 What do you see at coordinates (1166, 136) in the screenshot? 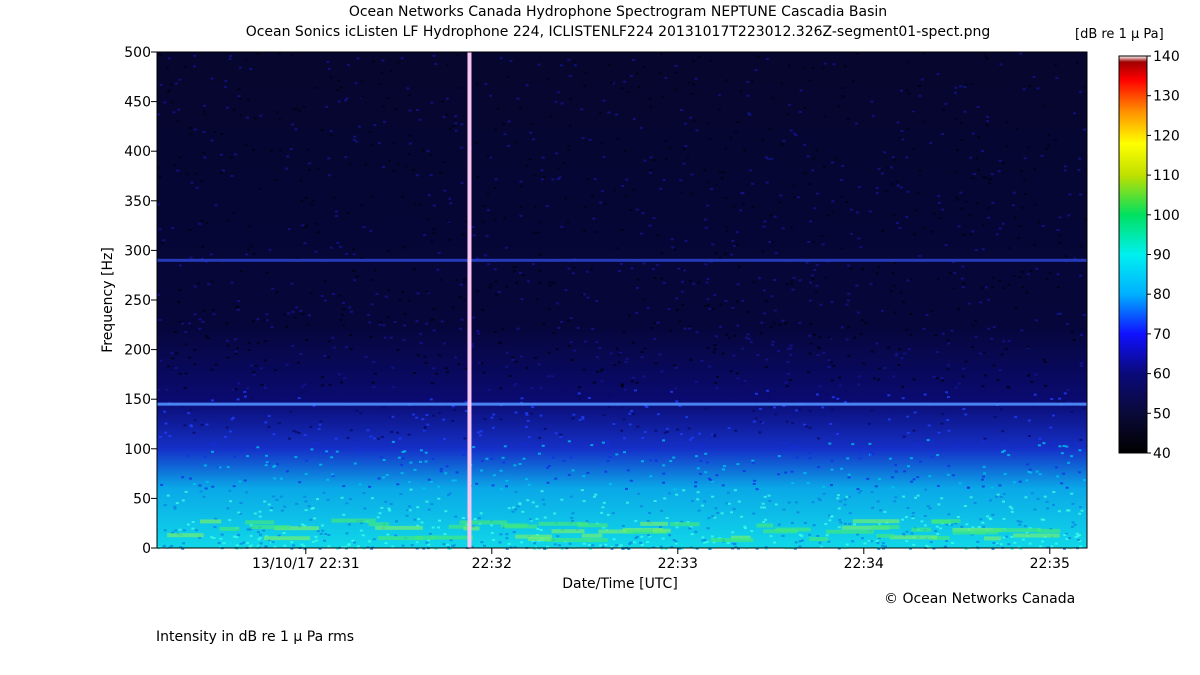
I see `colorbar-tick-label: 120` at bounding box center [1166, 136].